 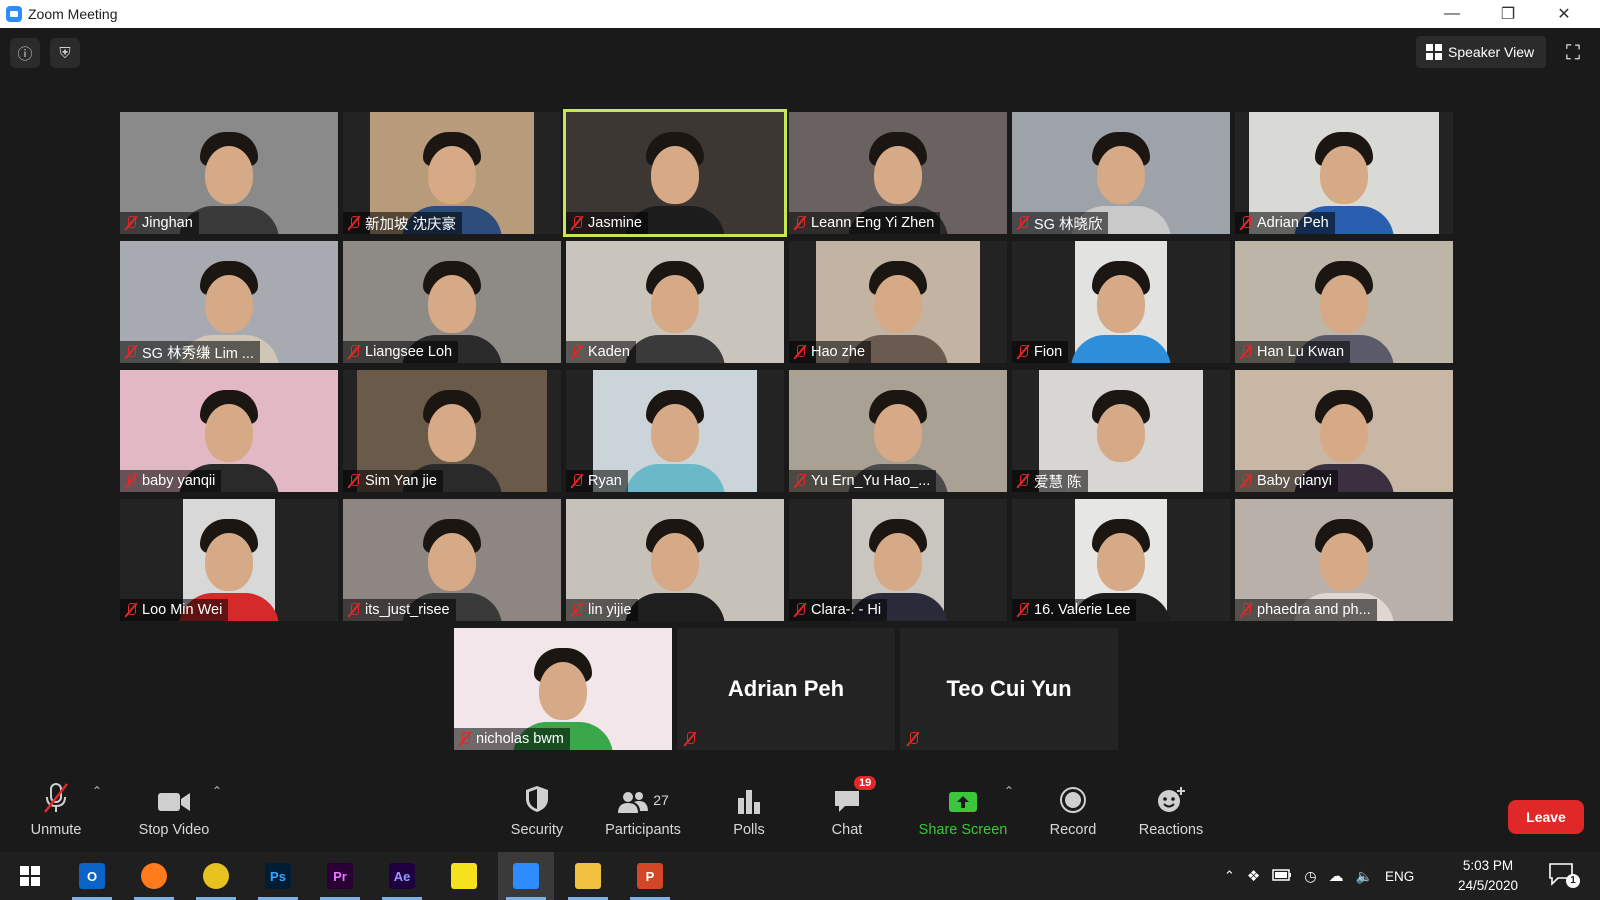 I want to click on show-hidden-icons-caret-icon: ⌃, so click(x=1229, y=876).